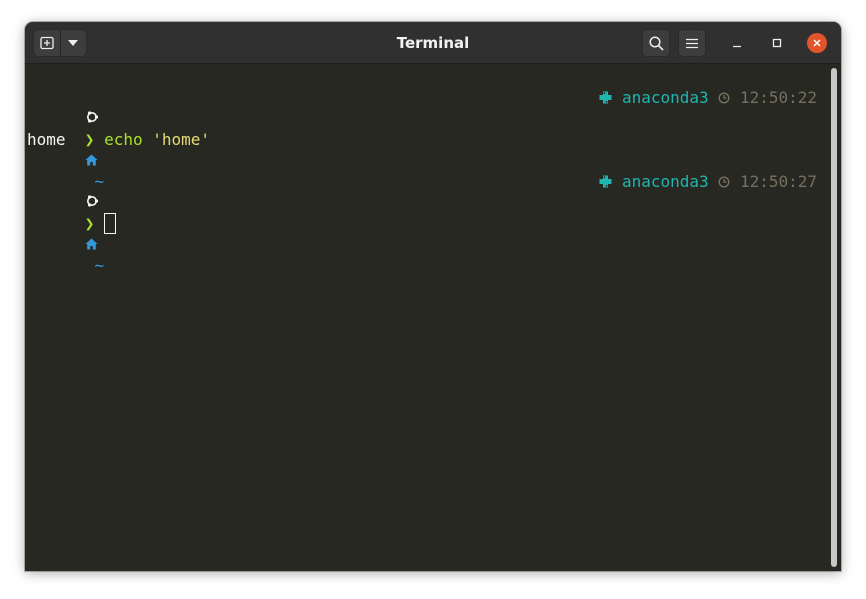  What do you see at coordinates (737, 43) in the screenshot?
I see `minimize-button` at bounding box center [737, 43].